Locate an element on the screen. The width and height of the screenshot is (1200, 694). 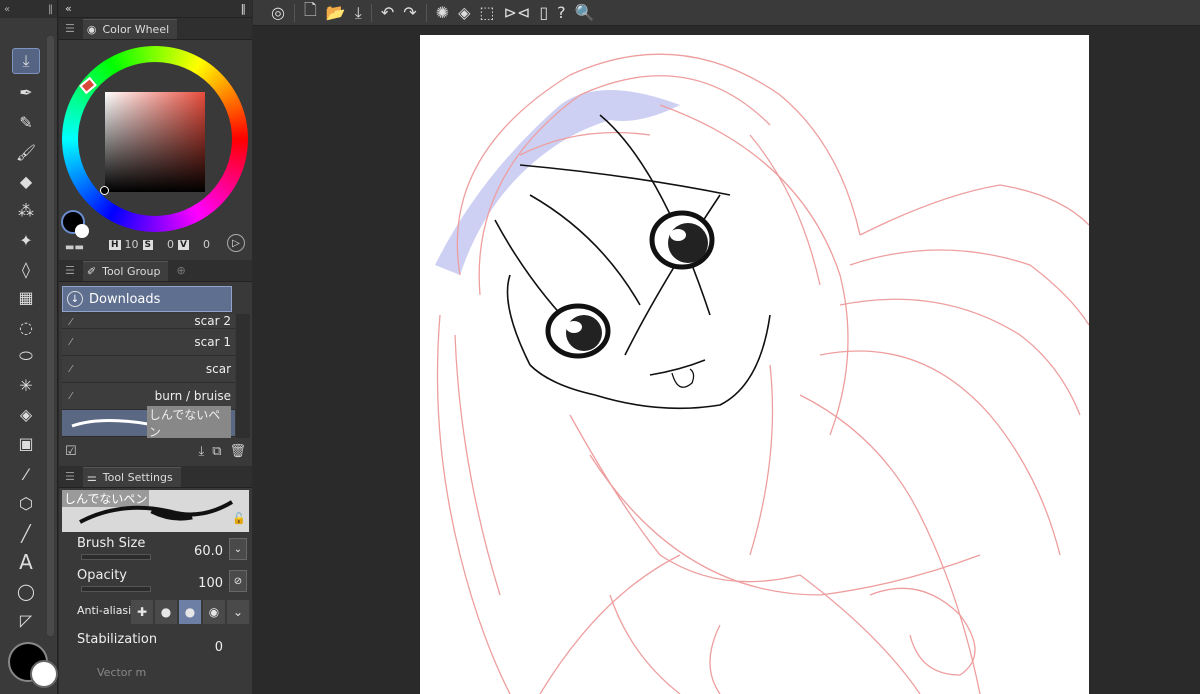
stabilization-value: 0 is located at coordinates (219, 647).